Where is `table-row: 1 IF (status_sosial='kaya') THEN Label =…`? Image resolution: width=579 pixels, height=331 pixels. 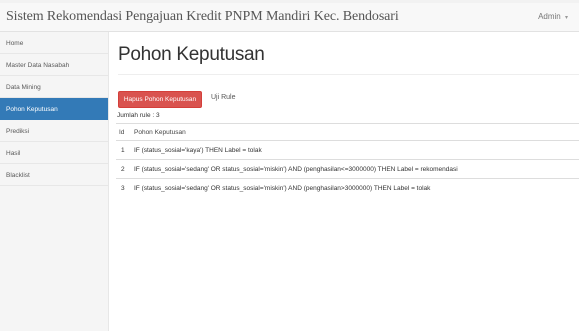
table-row: 1 IF (status_sosial='kaya') THEN Label =… is located at coordinates (347, 150).